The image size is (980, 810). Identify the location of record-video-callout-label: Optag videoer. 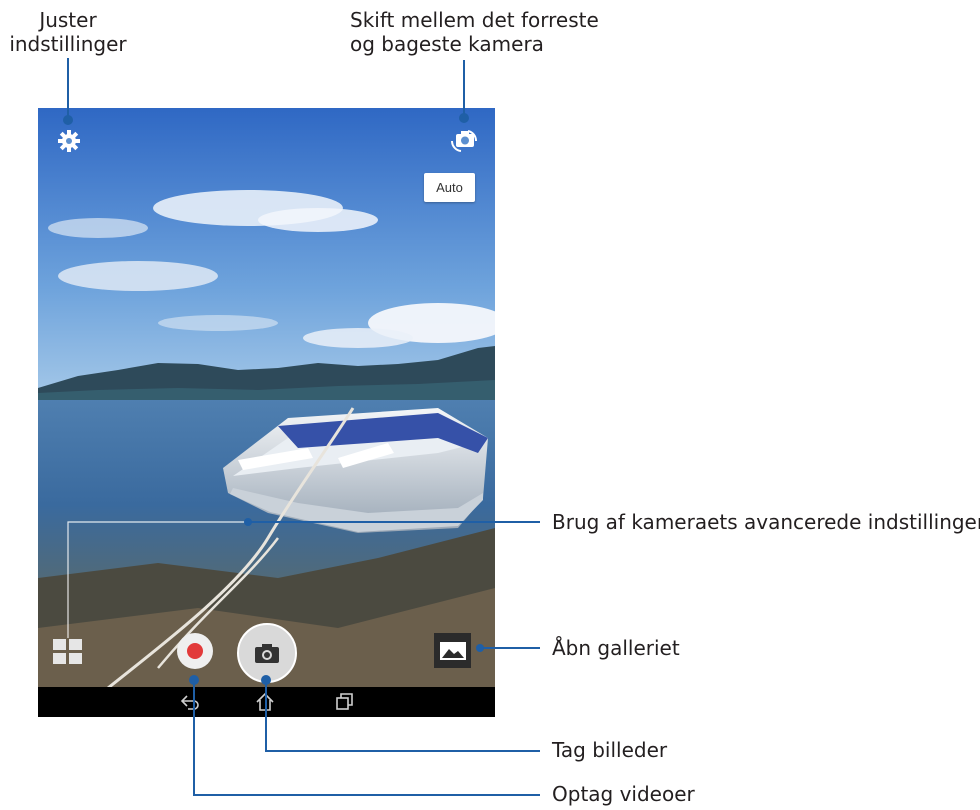
(623, 794).